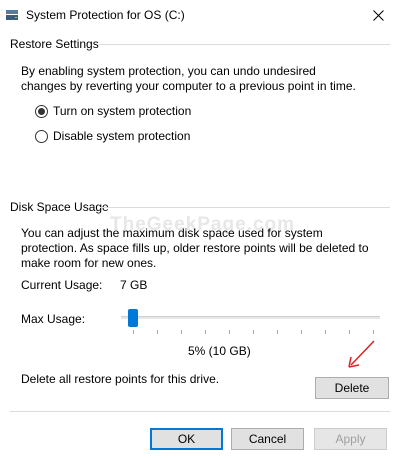  What do you see at coordinates (122, 136) in the screenshot?
I see `disable-protection-label: Disable system protection` at bounding box center [122, 136].